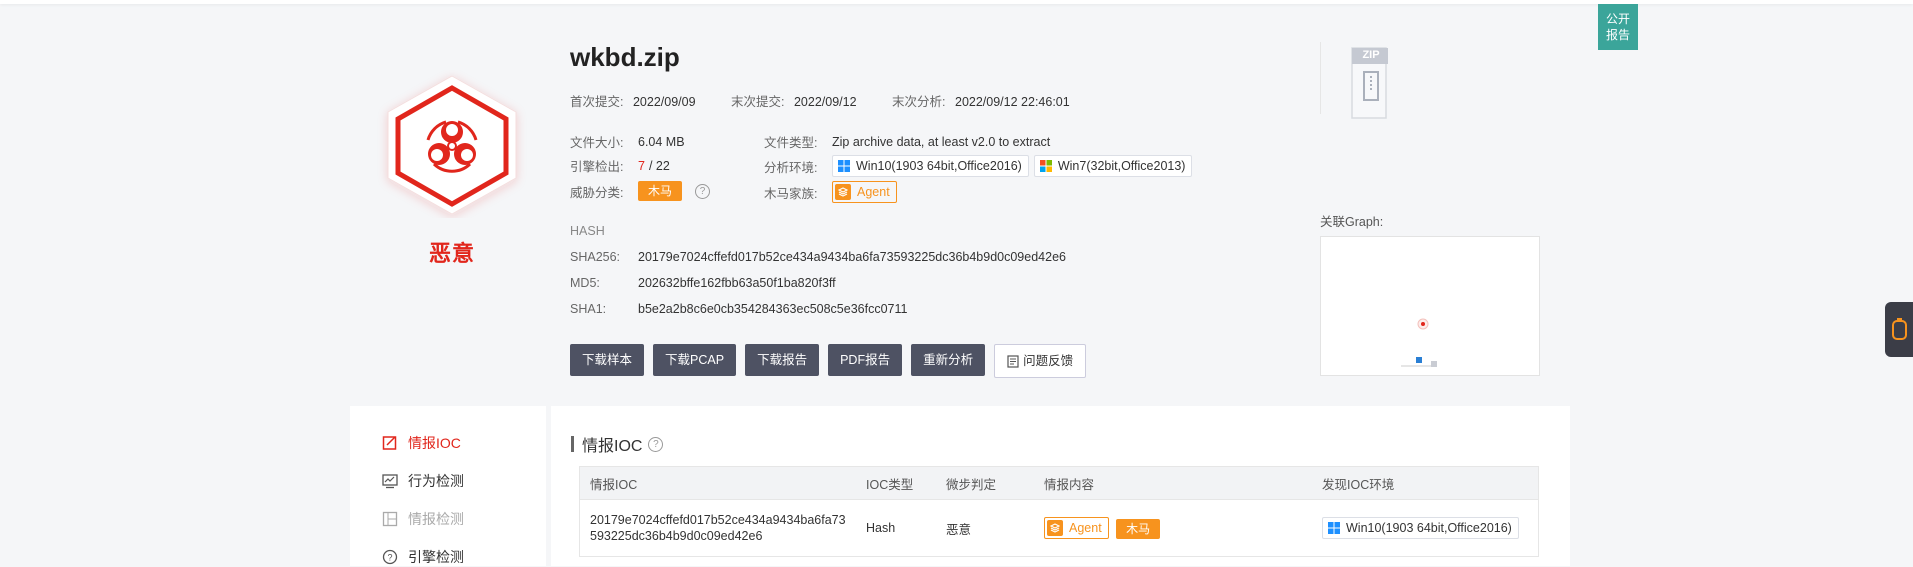 This screenshot has height=567, width=1913. Describe the element at coordinates (436, 519) in the screenshot. I see `nav-item-label: 情报检测` at that location.